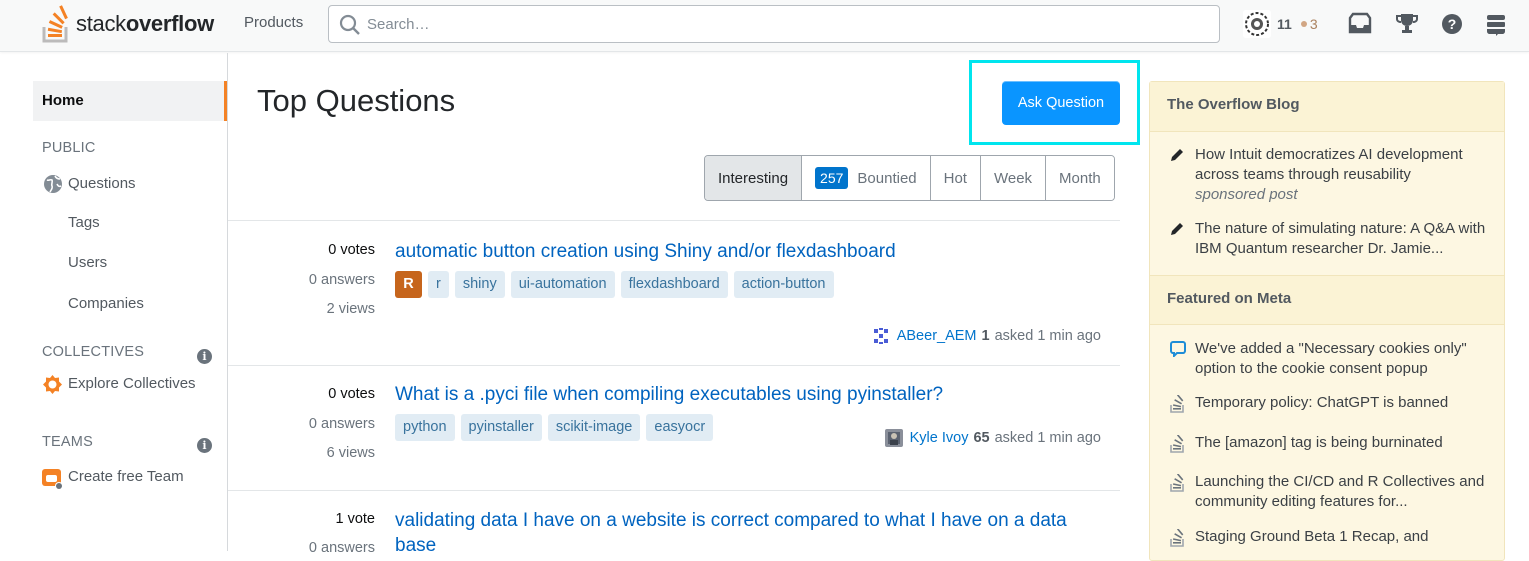  Describe the element at coordinates (1246, 194) in the screenshot. I see `sponsored-label: sponsored post` at that location.